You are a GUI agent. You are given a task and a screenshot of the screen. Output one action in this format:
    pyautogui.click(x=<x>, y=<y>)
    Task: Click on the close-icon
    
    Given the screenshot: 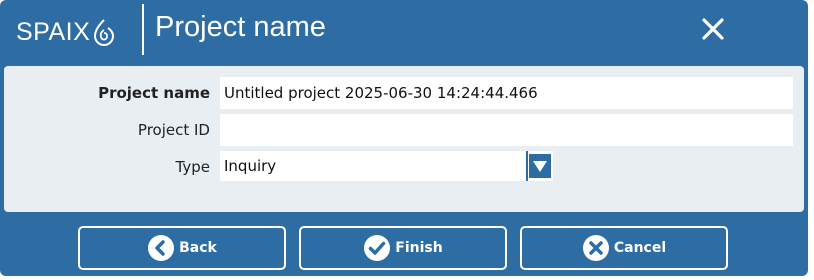 What is the action you would take?
    pyautogui.click(x=713, y=29)
    